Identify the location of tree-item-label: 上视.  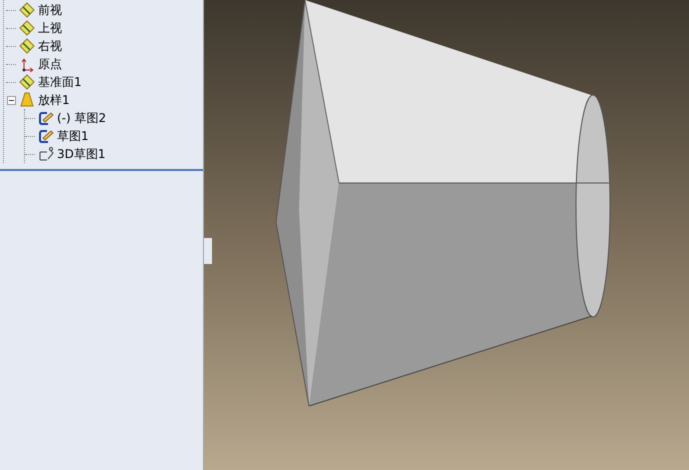
(50, 28).